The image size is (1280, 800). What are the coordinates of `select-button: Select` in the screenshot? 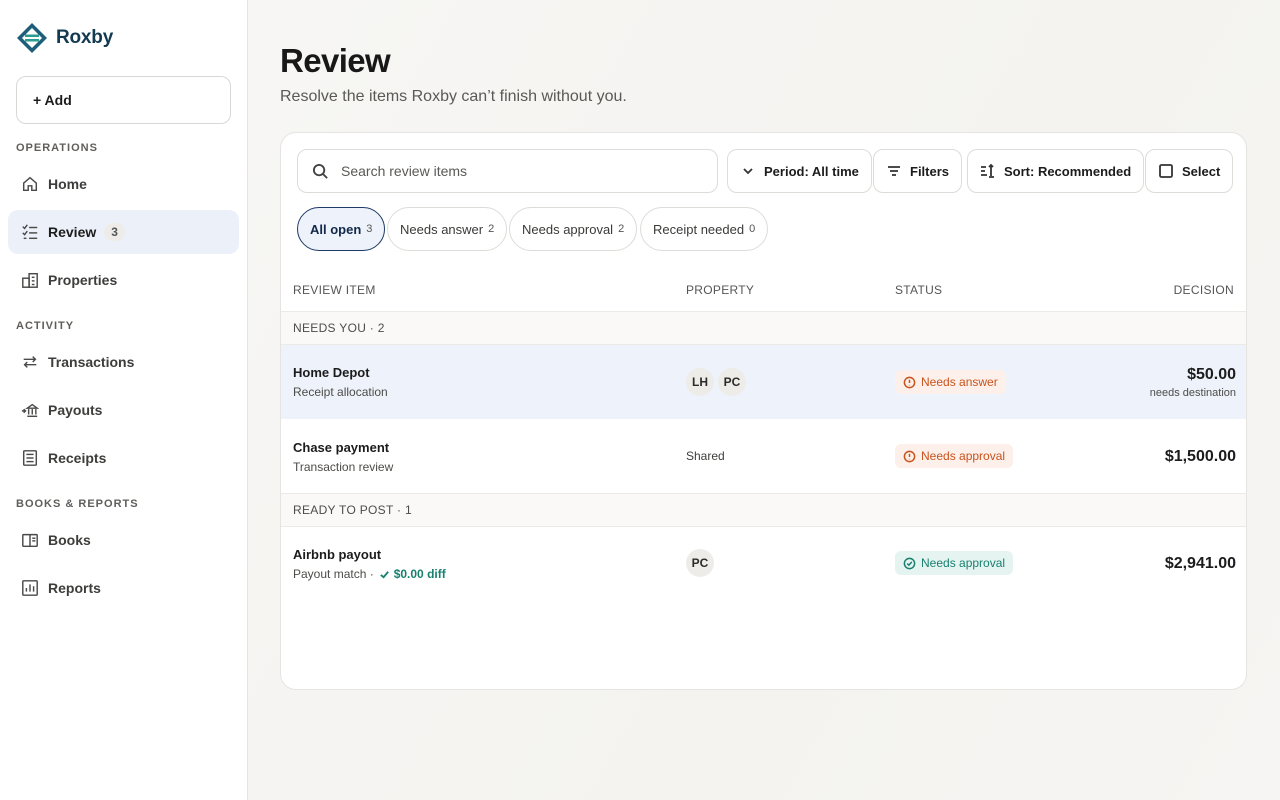 It's located at (1189, 171).